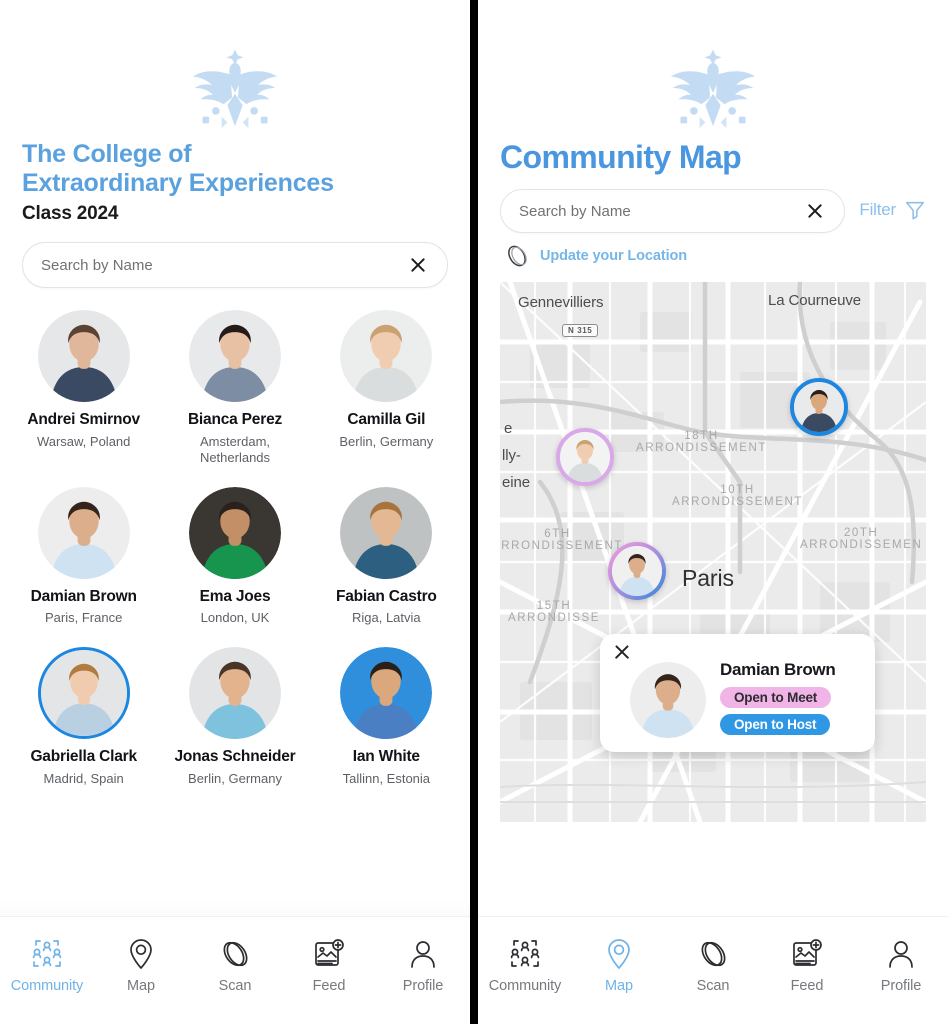  I want to click on map-profile-popup: Damian Brown Open to Meet Open to Host, so click(737, 693).